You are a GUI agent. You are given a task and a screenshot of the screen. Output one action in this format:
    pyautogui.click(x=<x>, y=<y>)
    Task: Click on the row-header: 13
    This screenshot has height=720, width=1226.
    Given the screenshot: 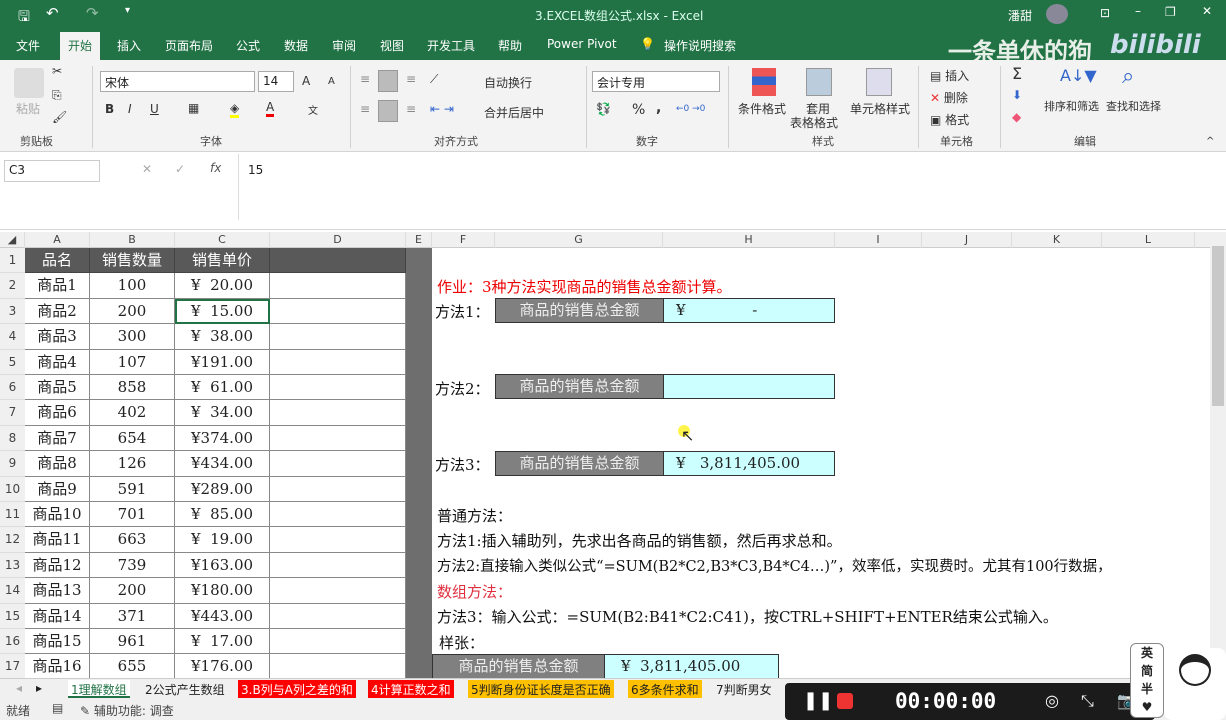 What is the action you would take?
    pyautogui.click(x=12, y=565)
    